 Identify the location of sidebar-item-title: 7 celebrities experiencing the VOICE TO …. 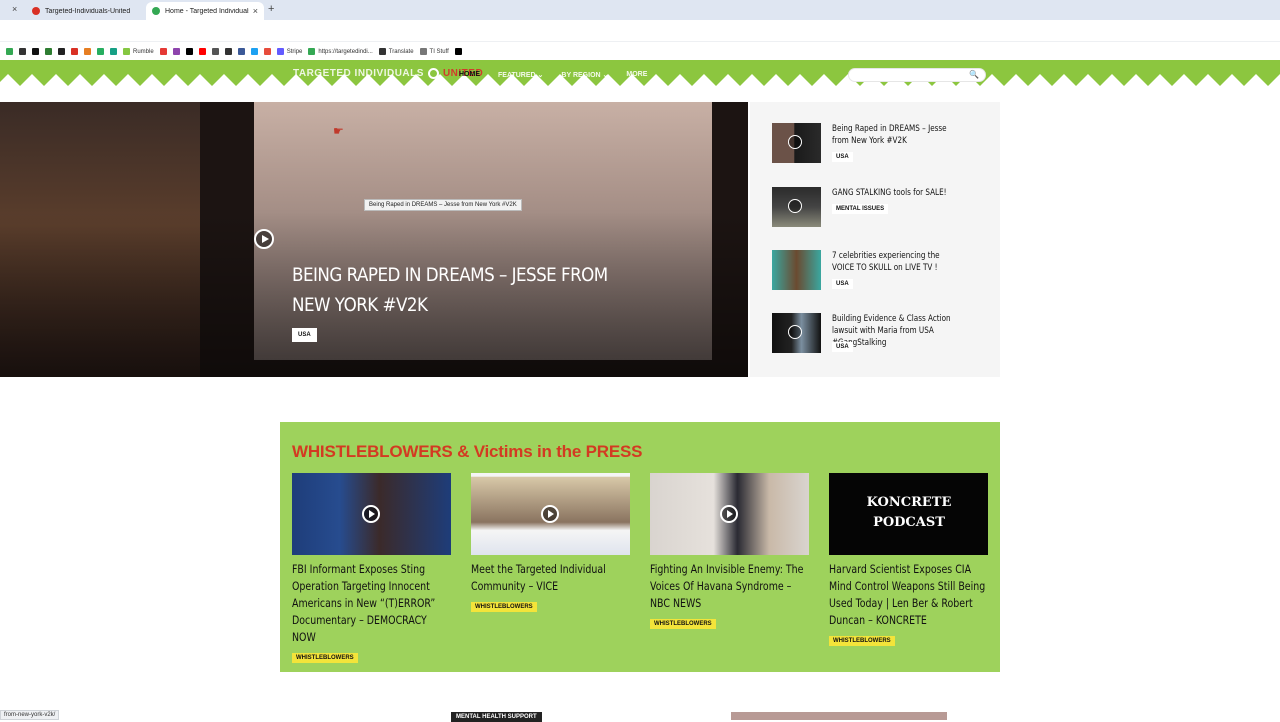
(896, 262).